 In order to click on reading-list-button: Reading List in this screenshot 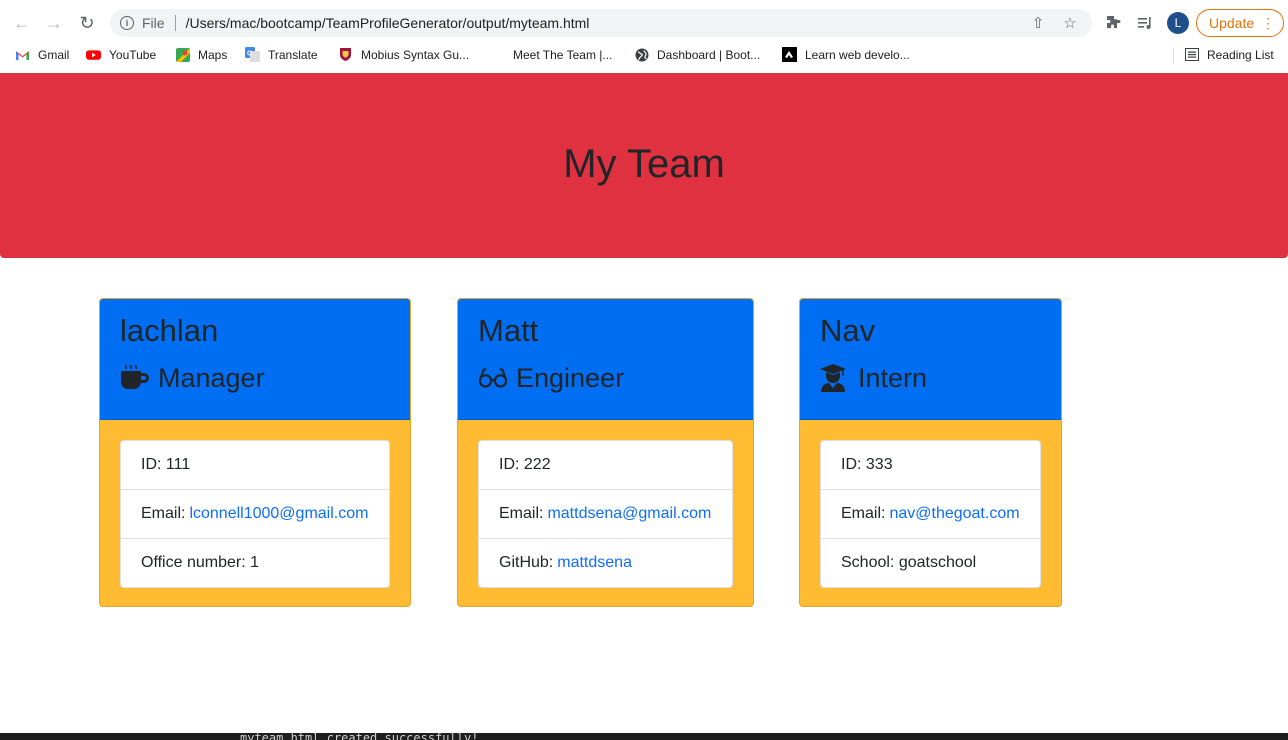, I will do `click(1229, 54)`.